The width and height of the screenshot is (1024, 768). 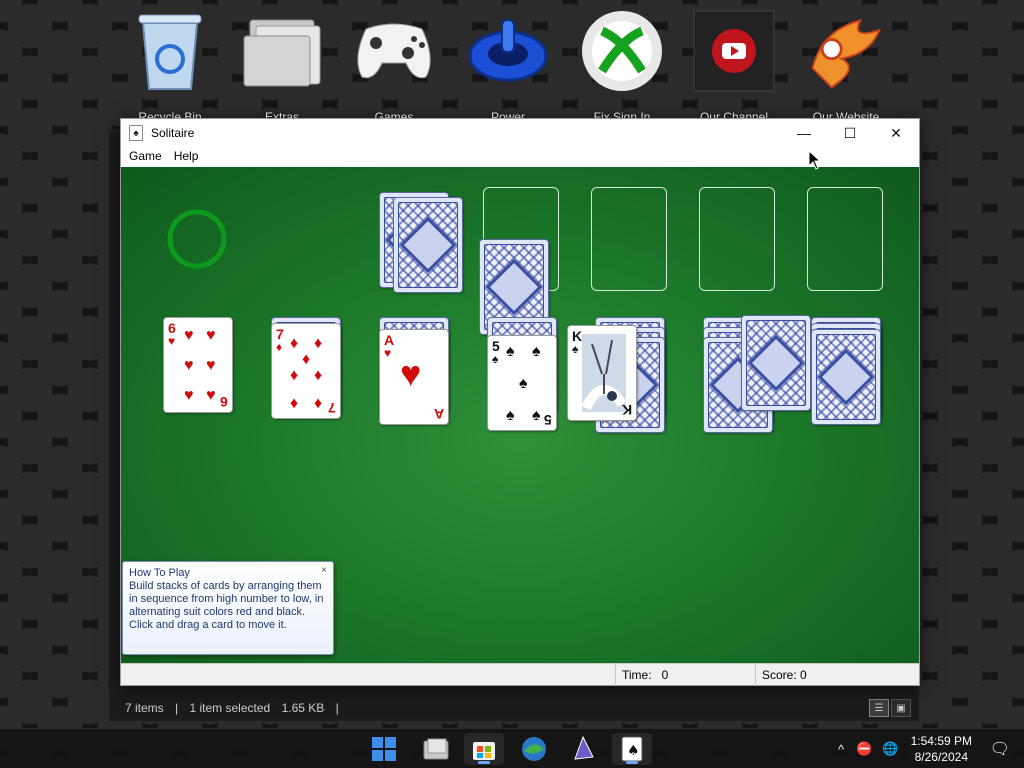 What do you see at coordinates (901, 708) in the screenshot?
I see `large-icons-view-icon: ▣` at bounding box center [901, 708].